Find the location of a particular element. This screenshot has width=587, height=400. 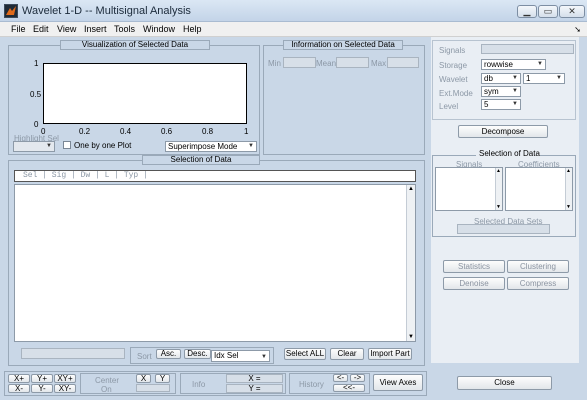

menu-view: View is located at coordinates (66, 29).